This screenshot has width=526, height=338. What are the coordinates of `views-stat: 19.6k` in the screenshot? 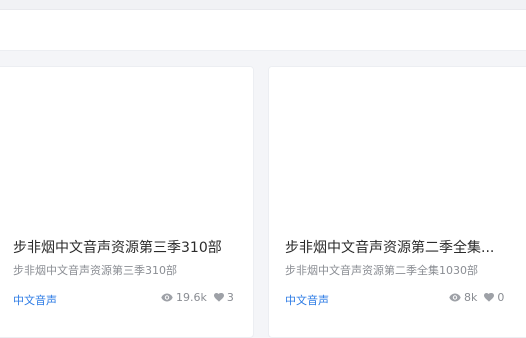 It's located at (184, 297).